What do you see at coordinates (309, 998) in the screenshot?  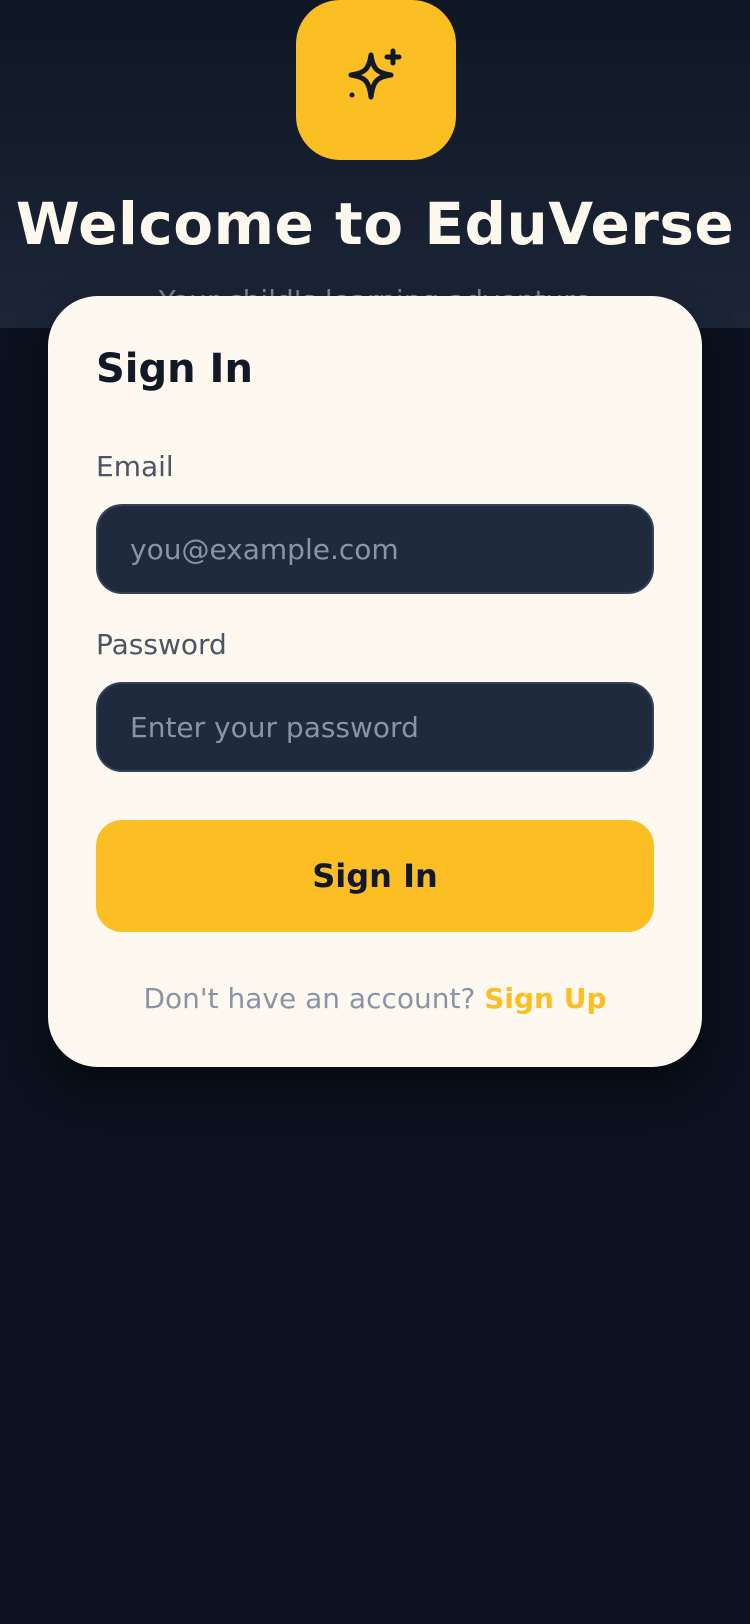 I see `signup-prompt-text: Don't have an account?` at bounding box center [309, 998].